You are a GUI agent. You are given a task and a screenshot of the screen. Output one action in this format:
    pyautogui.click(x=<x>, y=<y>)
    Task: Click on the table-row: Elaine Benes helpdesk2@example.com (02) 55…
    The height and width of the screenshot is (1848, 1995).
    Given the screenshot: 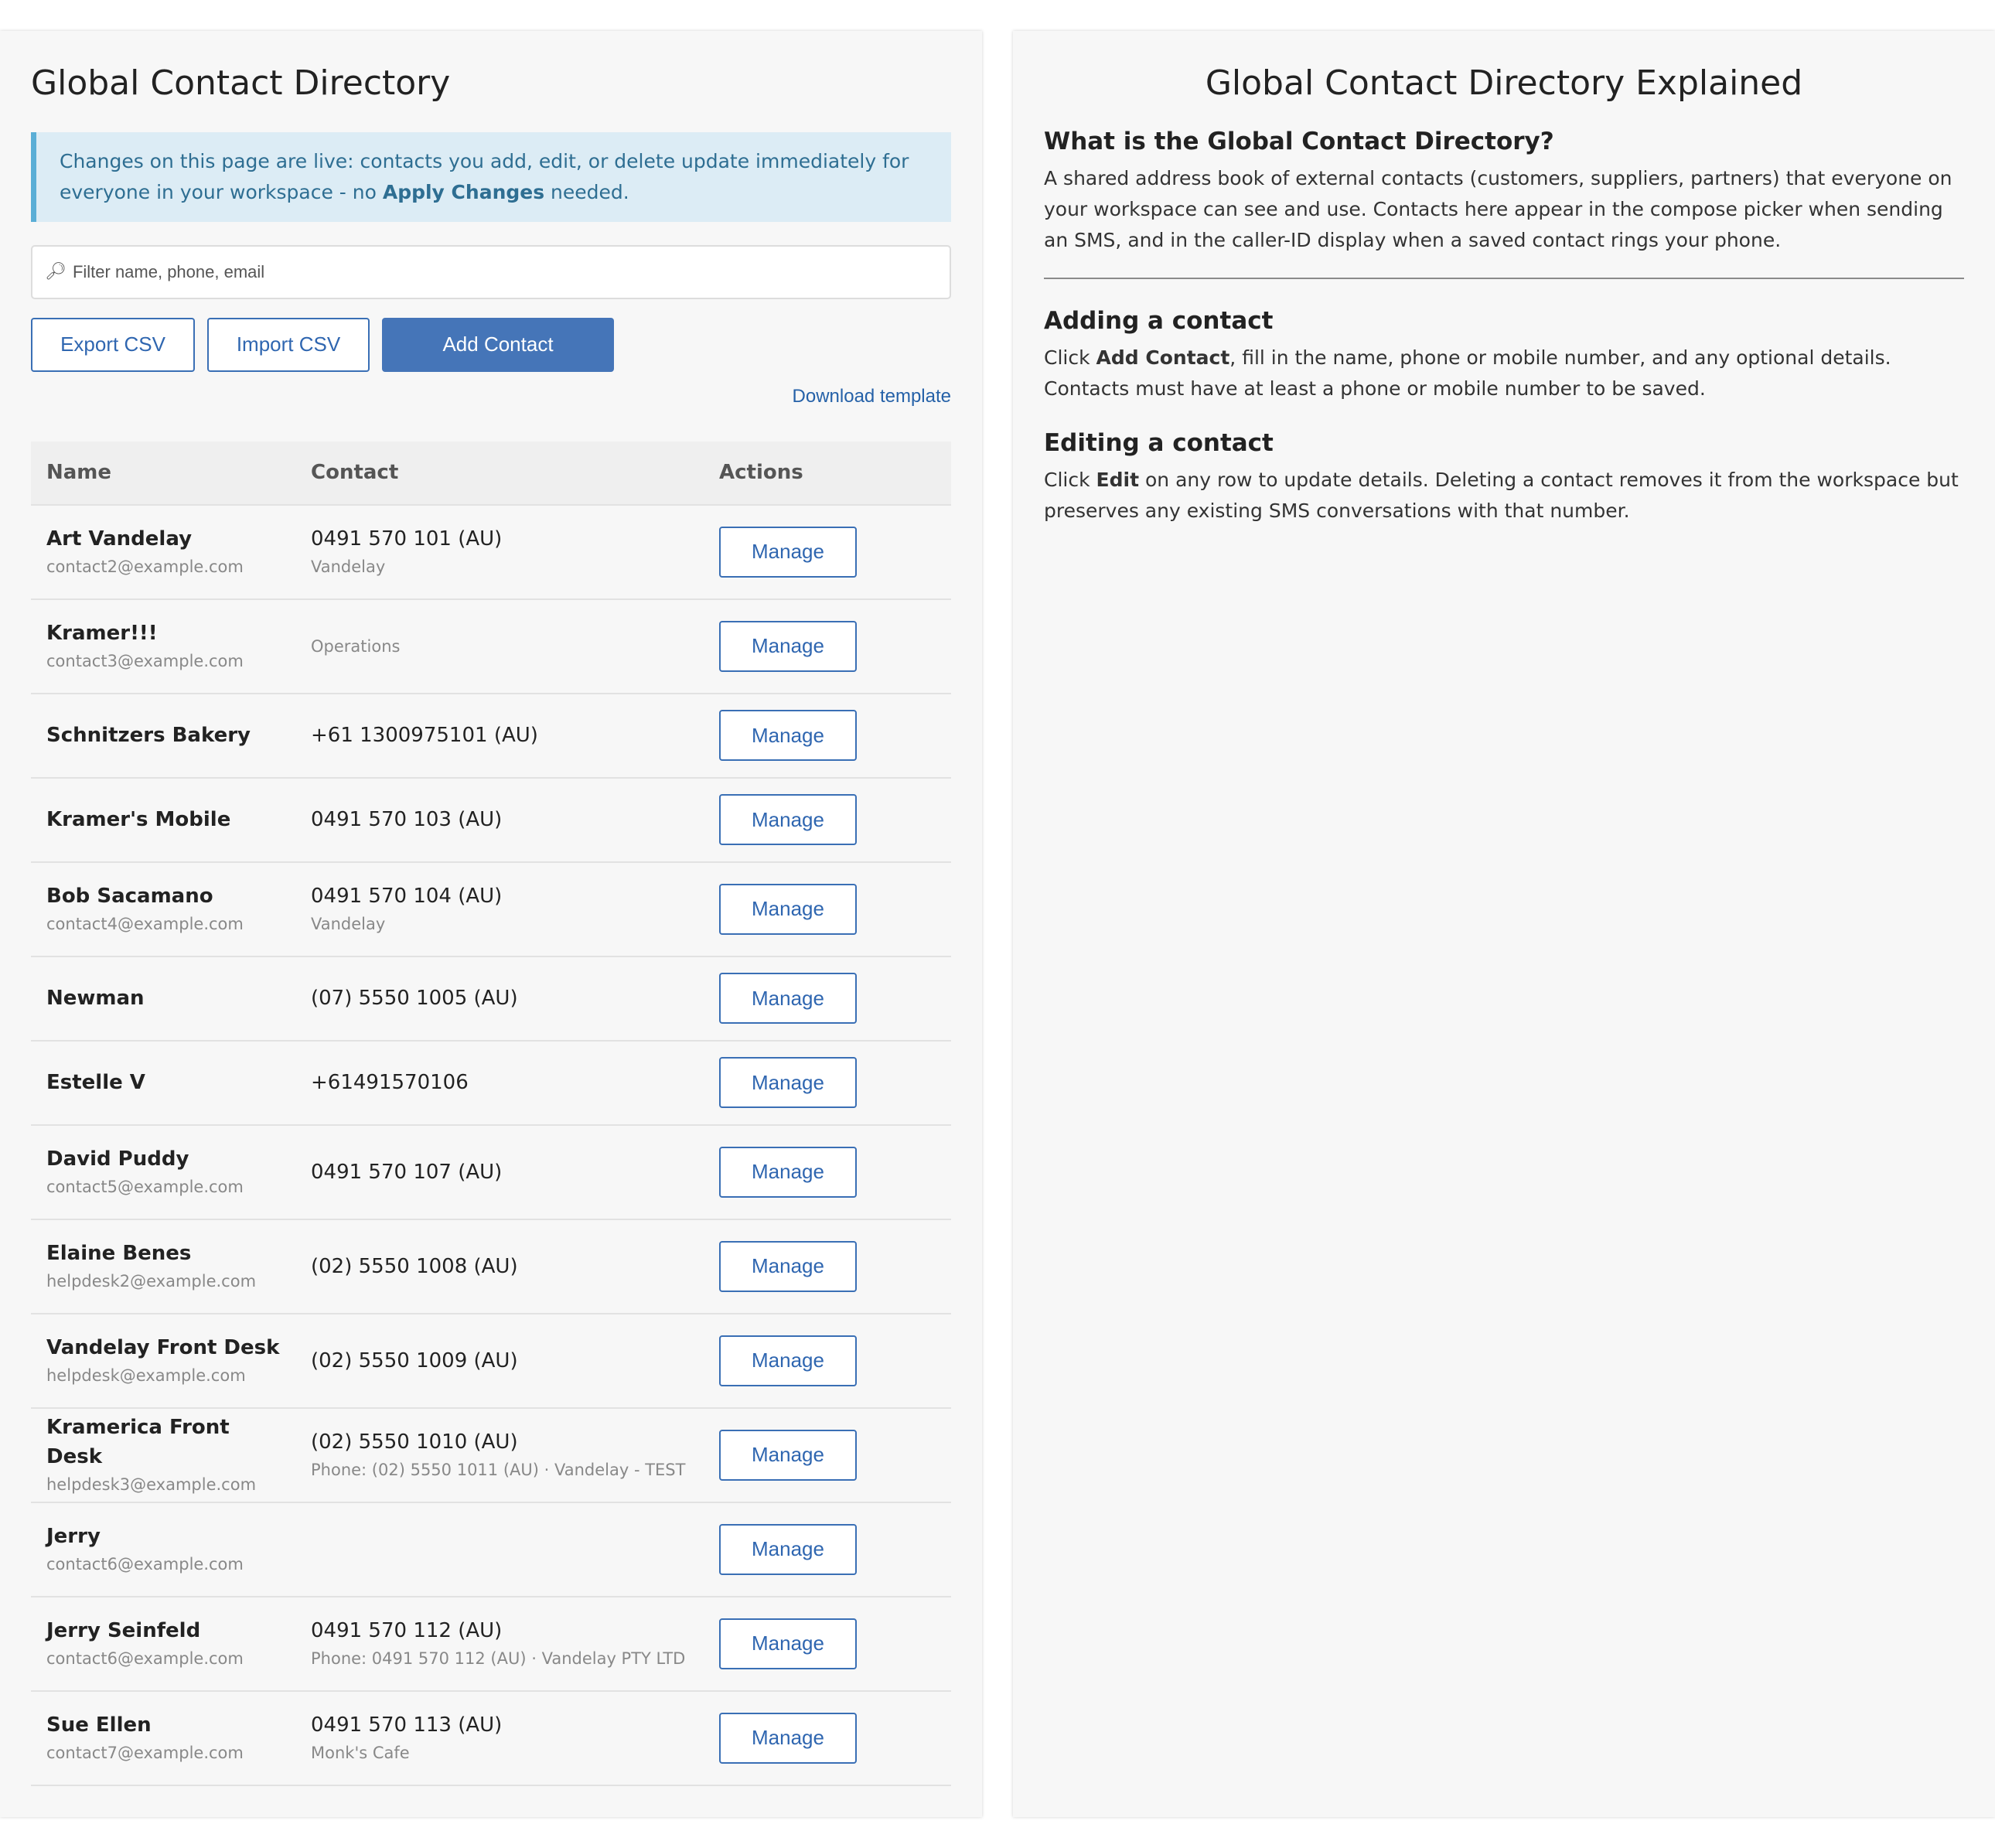 What is the action you would take?
    pyautogui.click(x=491, y=1266)
    